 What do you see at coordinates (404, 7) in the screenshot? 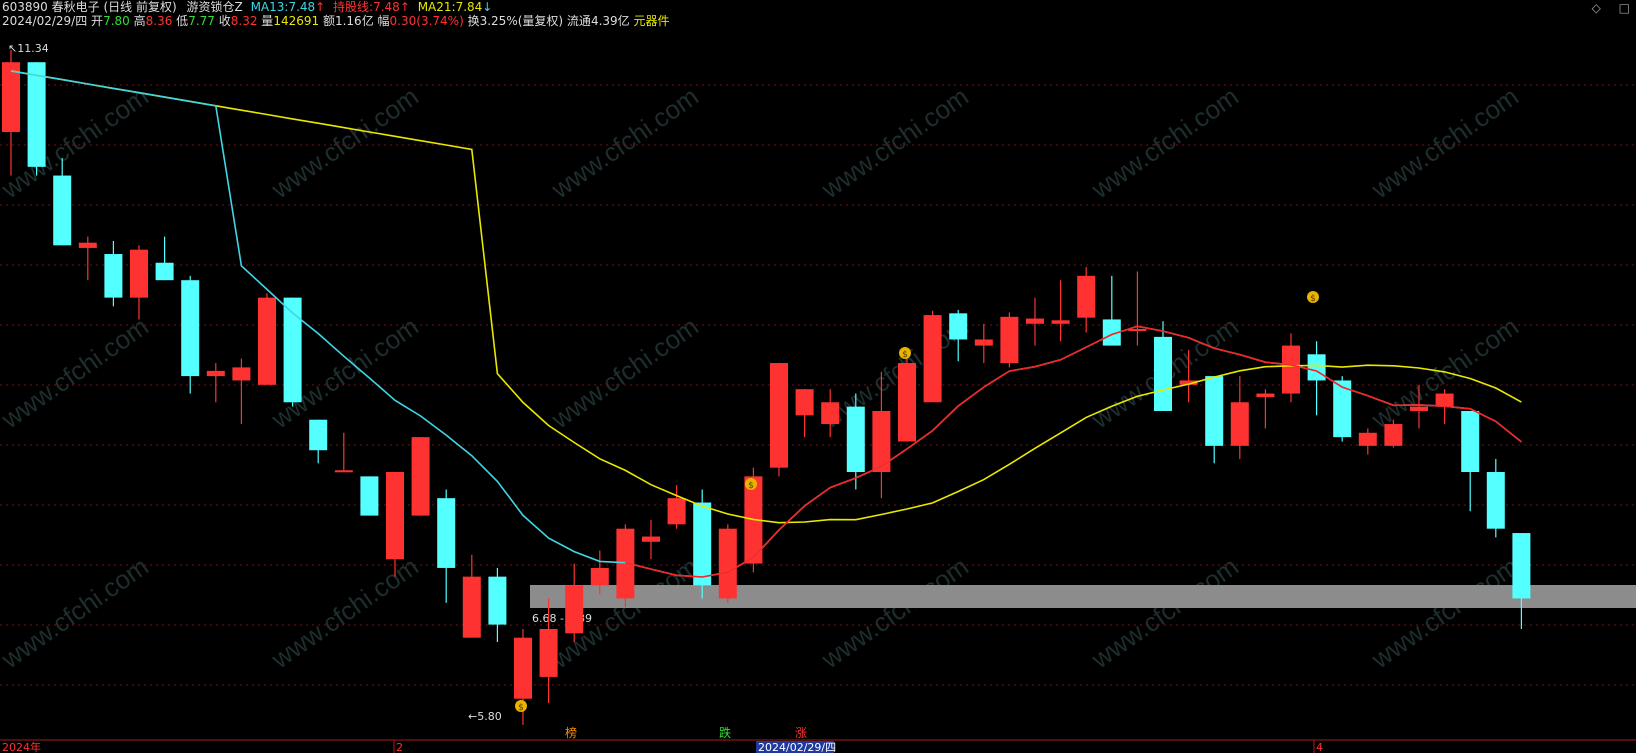
I see `hold-line-arrow-icon: ↑` at bounding box center [404, 7].